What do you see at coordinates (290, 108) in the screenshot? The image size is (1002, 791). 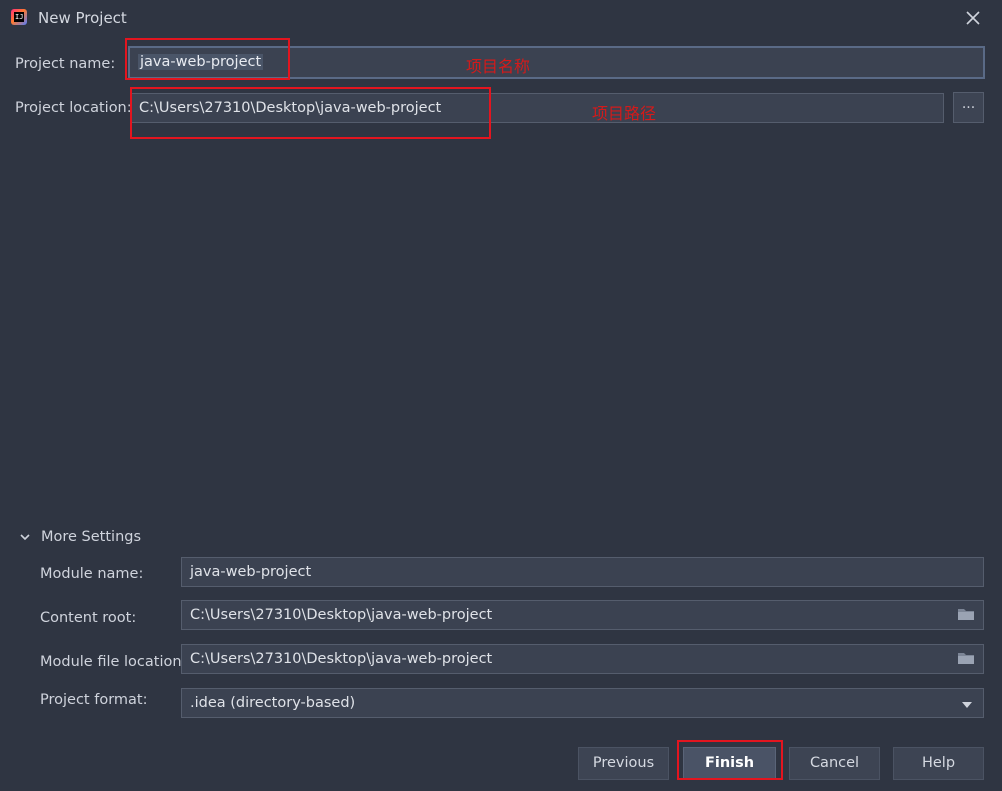 I see `project-location-value: C:\Users\27310\Desktop\java-web-project` at bounding box center [290, 108].